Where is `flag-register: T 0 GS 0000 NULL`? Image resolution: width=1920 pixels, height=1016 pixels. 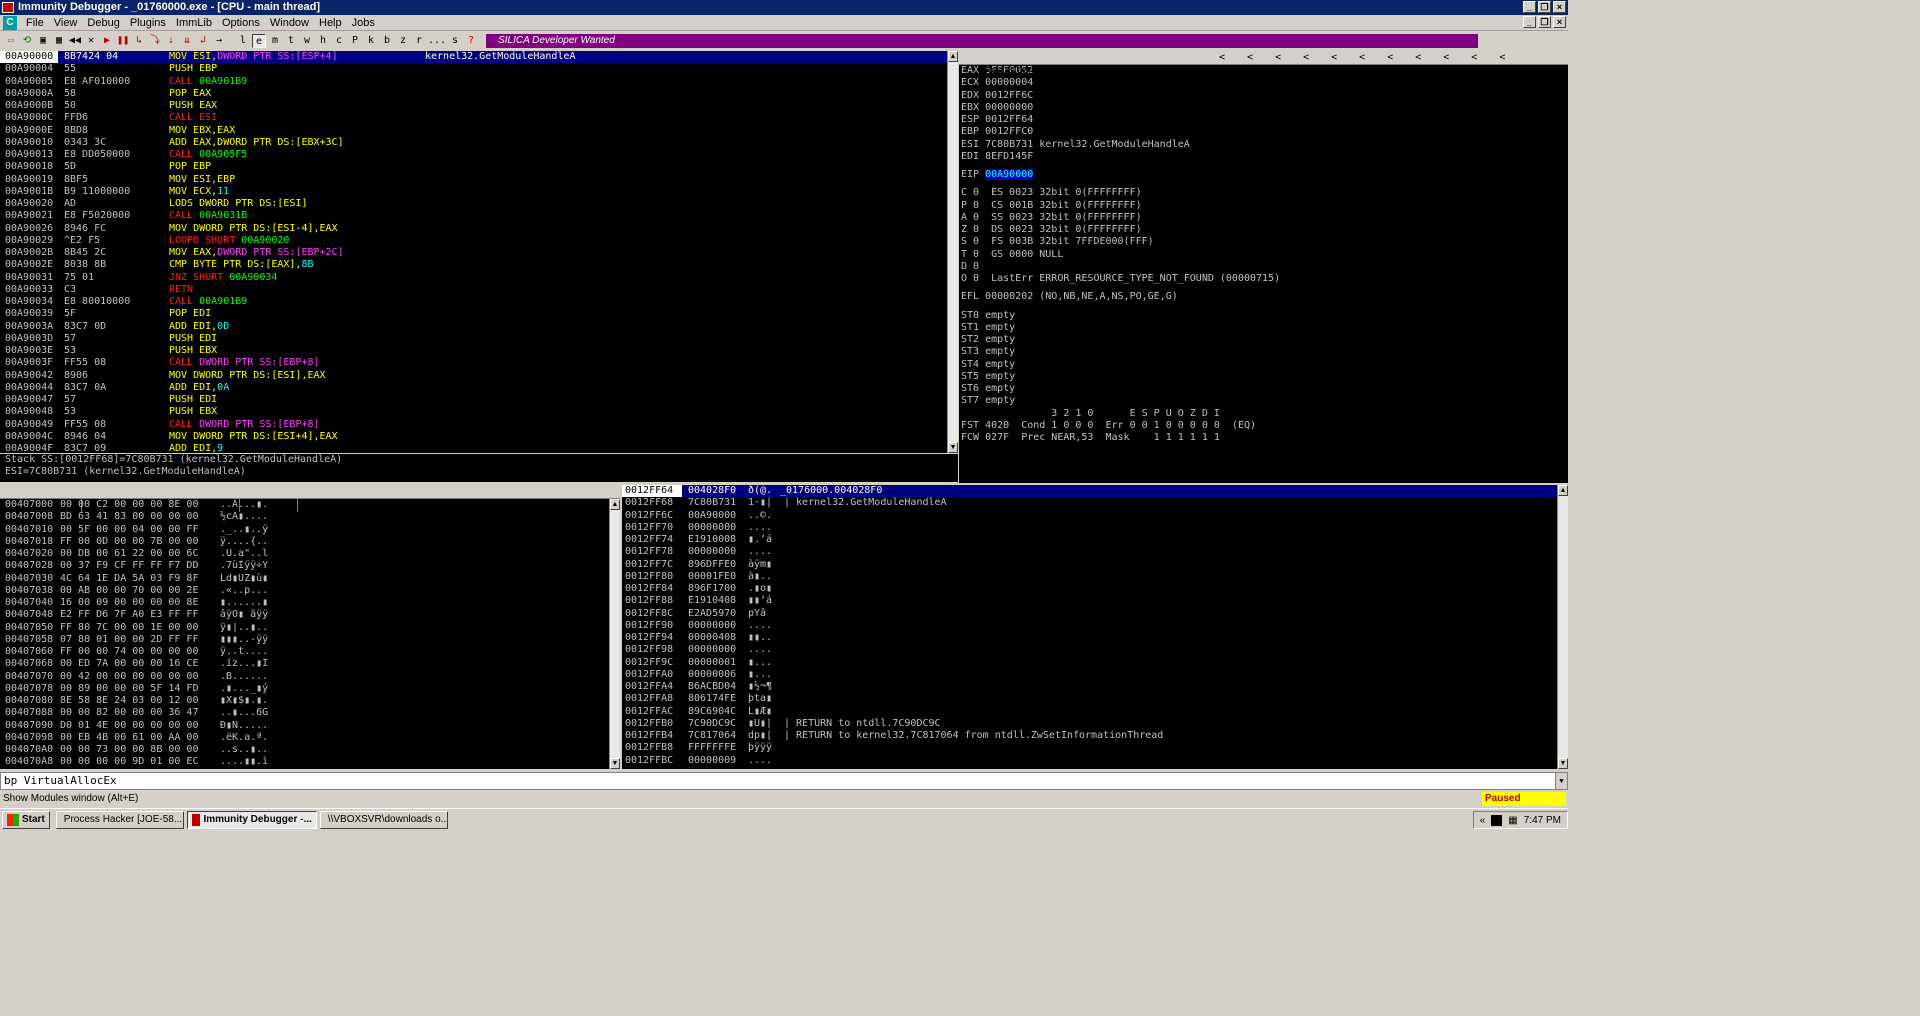
flag-register: T 0 GS 0000 NULL is located at coordinates (1263, 255).